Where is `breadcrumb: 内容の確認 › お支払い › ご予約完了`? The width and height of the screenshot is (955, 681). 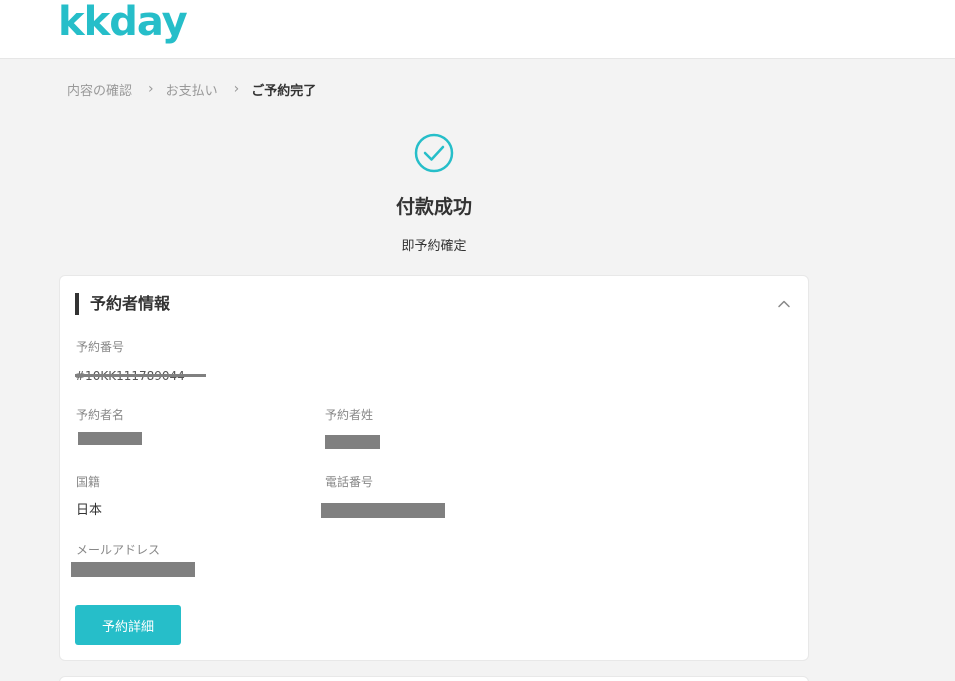
breadcrumb: 内容の確認 › お支払い › ご予約完了 is located at coordinates (191, 89).